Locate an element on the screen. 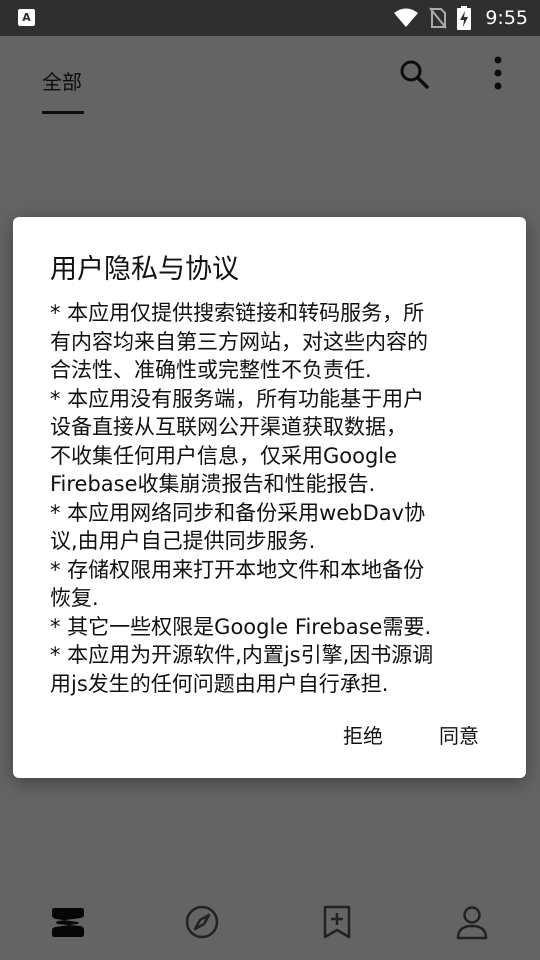 The height and width of the screenshot is (960, 540). no-sim-icon is located at coordinates (438, 18).